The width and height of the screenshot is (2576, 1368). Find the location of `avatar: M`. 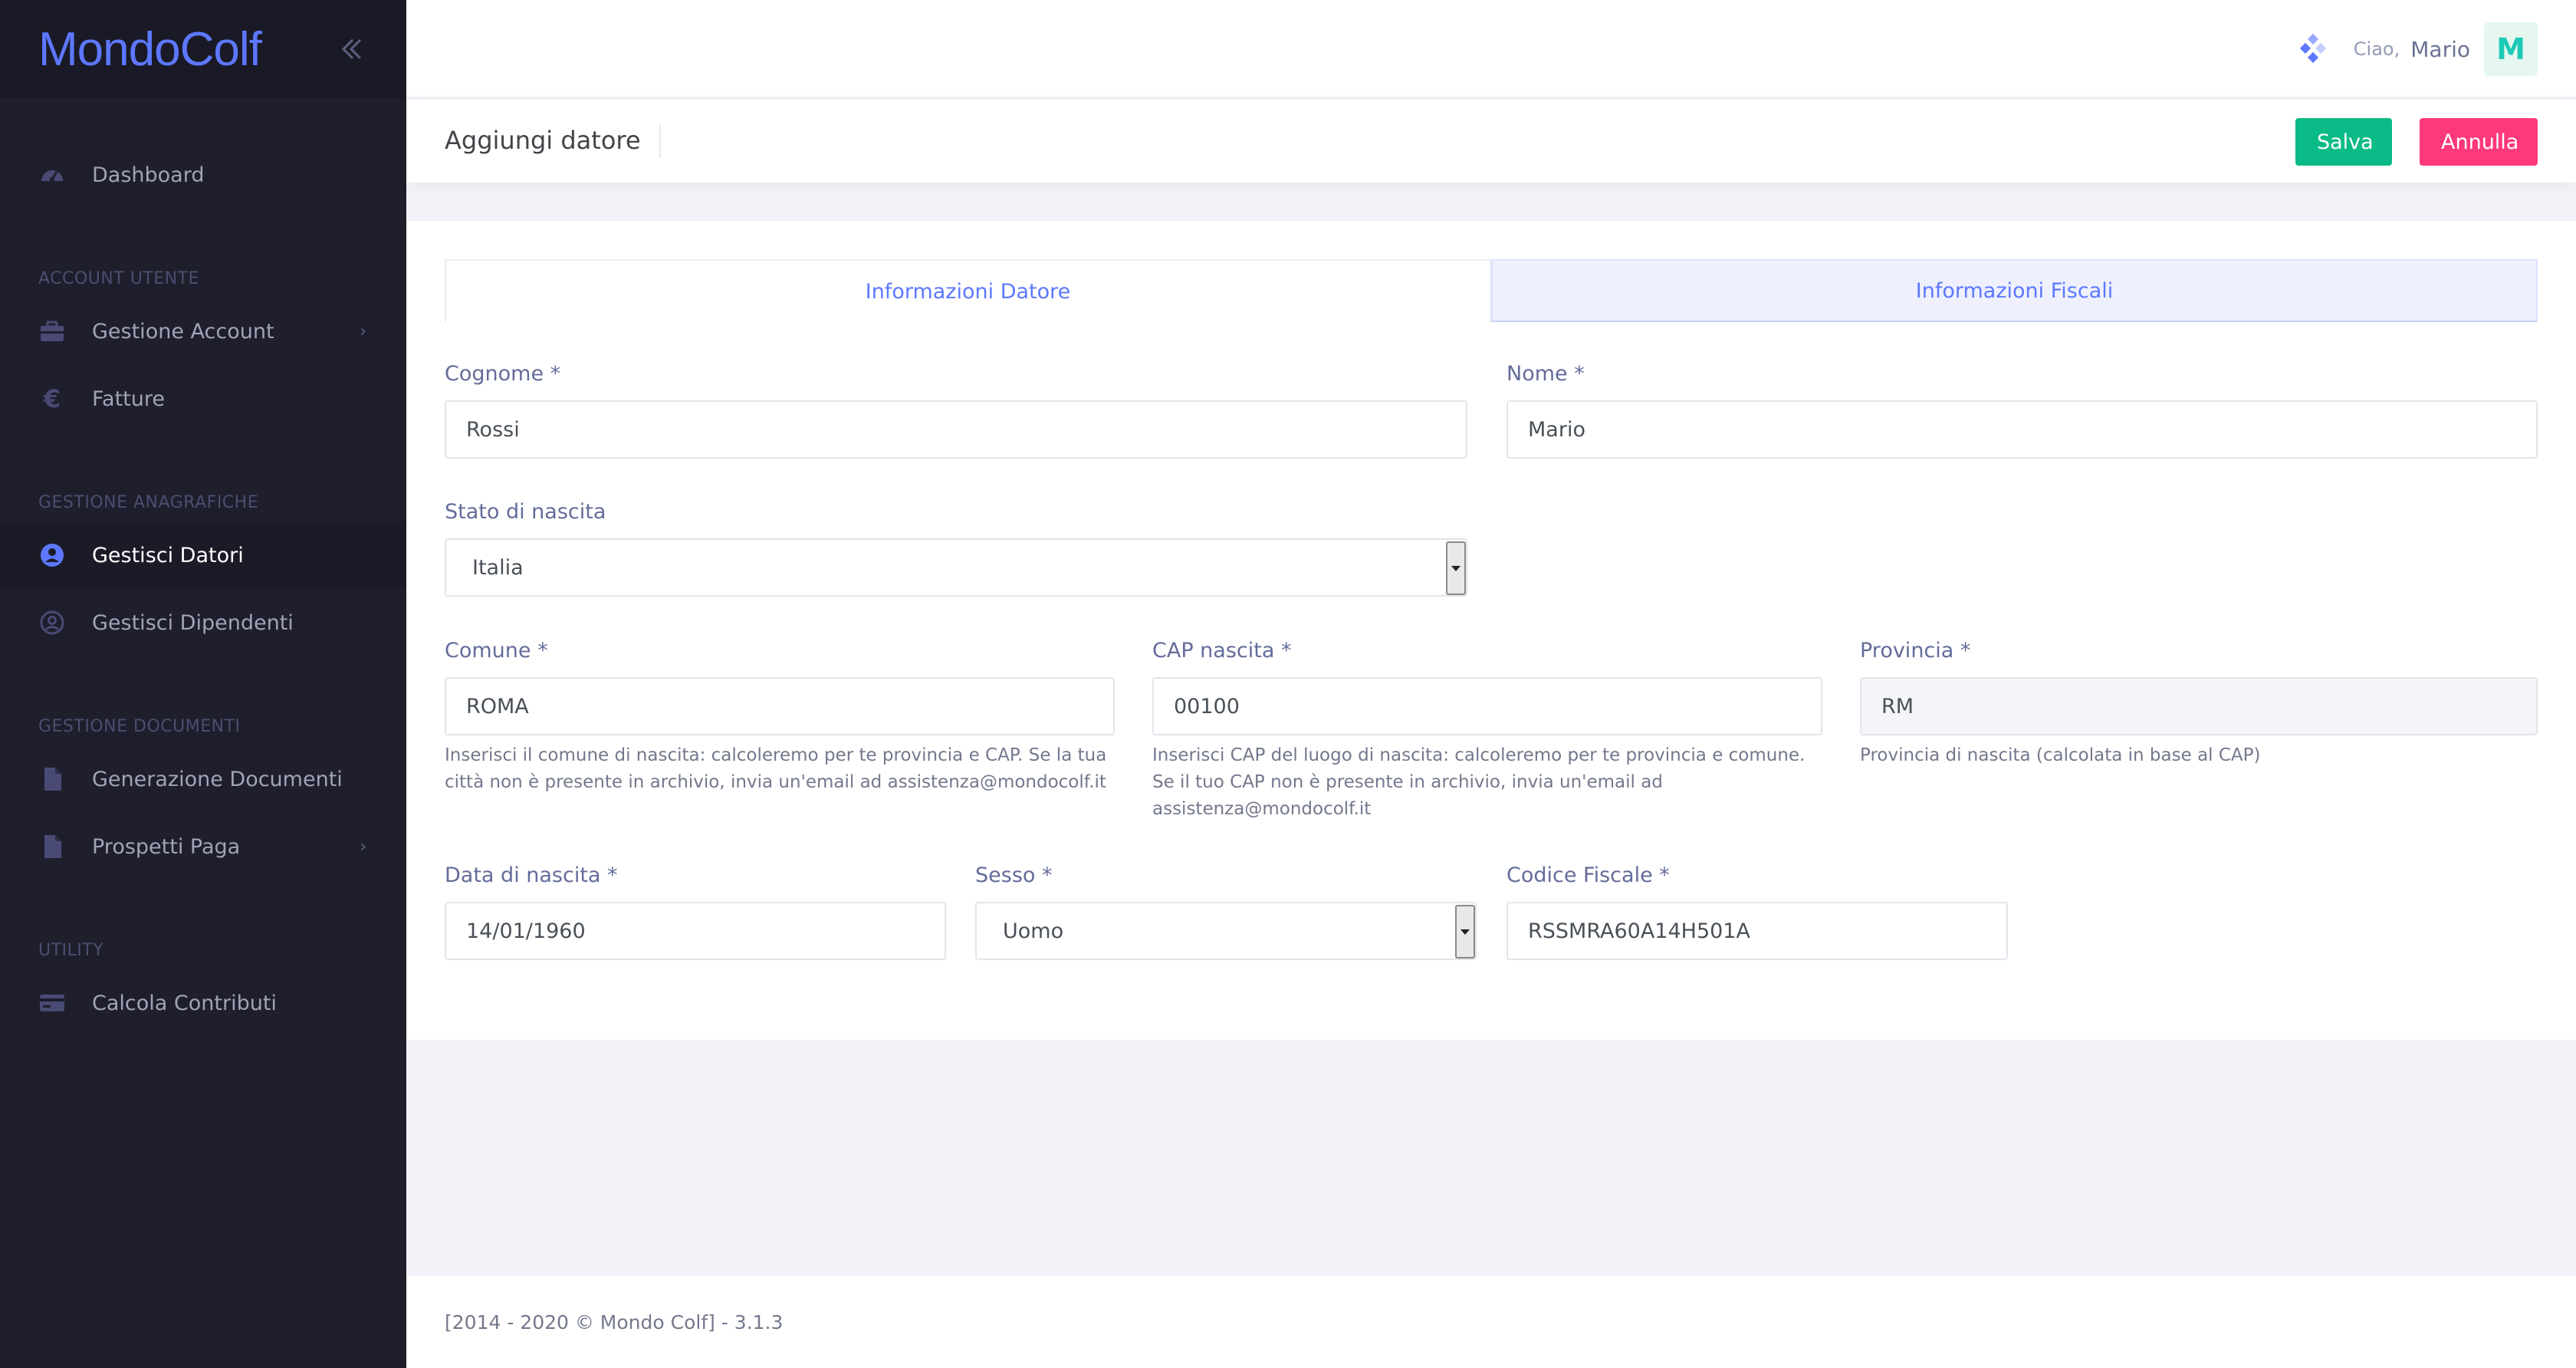

avatar: M is located at coordinates (2511, 49).